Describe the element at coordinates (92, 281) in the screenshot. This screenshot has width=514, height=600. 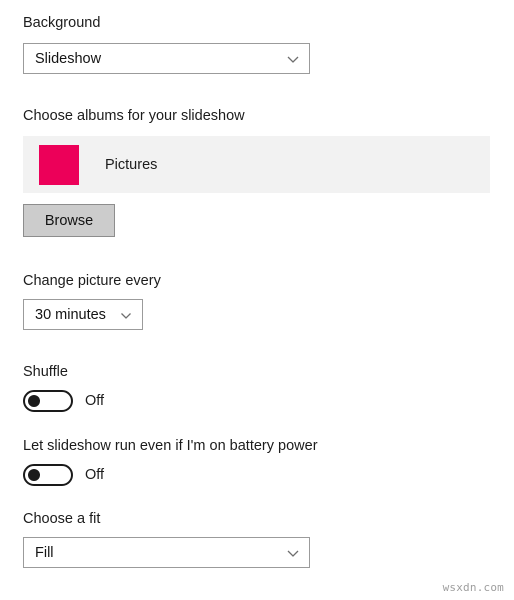
I see `interval-section-label: Change picture every` at that location.